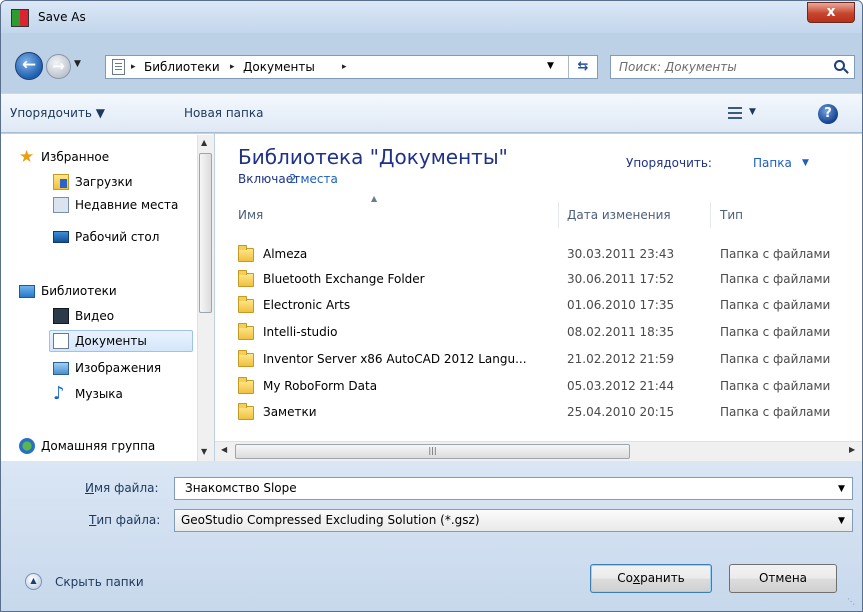  Describe the element at coordinates (772, 163) in the screenshot. I see `arrange-by-value: Папка` at that location.